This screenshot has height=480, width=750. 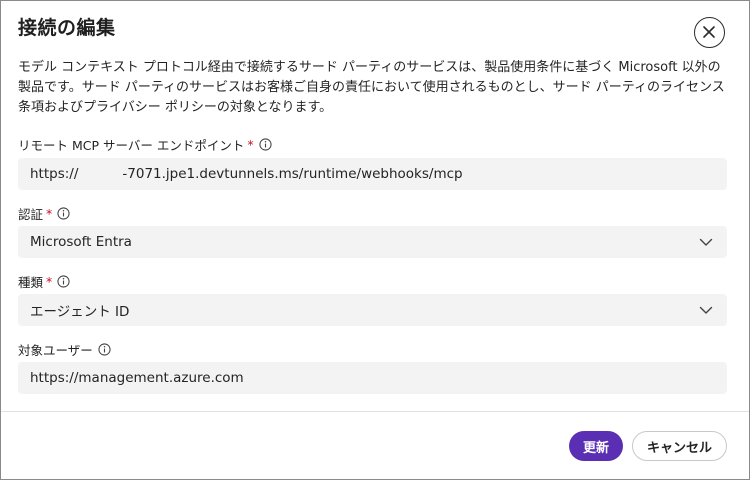 I want to click on audience-input-value: https://management.azure.com, so click(x=137, y=378).